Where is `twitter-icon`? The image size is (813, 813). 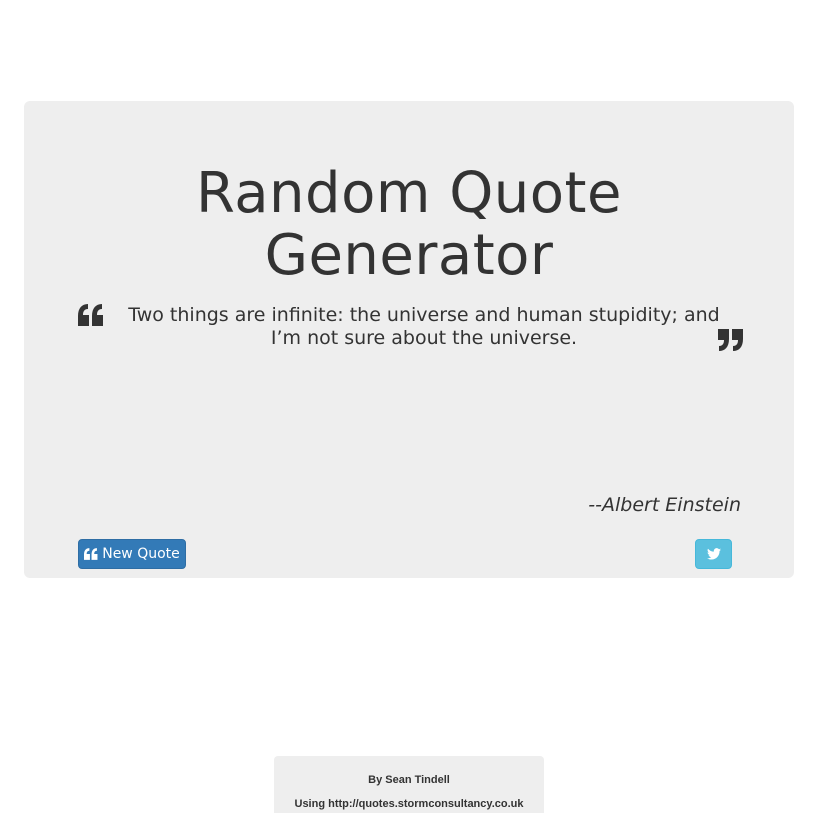 twitter-icon is located at coordinates (713, 554).